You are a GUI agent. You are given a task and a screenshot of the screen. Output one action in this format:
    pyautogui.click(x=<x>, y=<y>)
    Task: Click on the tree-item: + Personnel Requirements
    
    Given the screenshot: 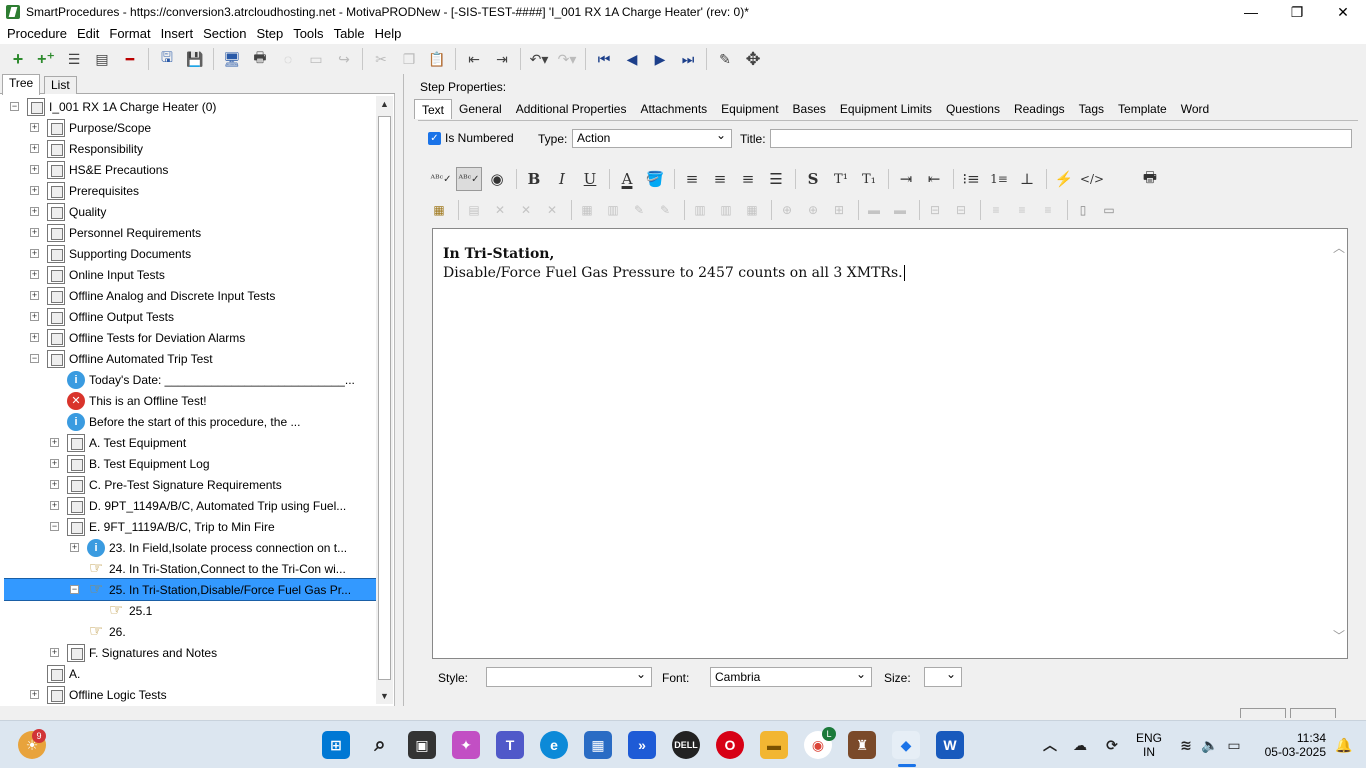 What is the action you would take?
    pyautogui.click(x=190, y=232)
    